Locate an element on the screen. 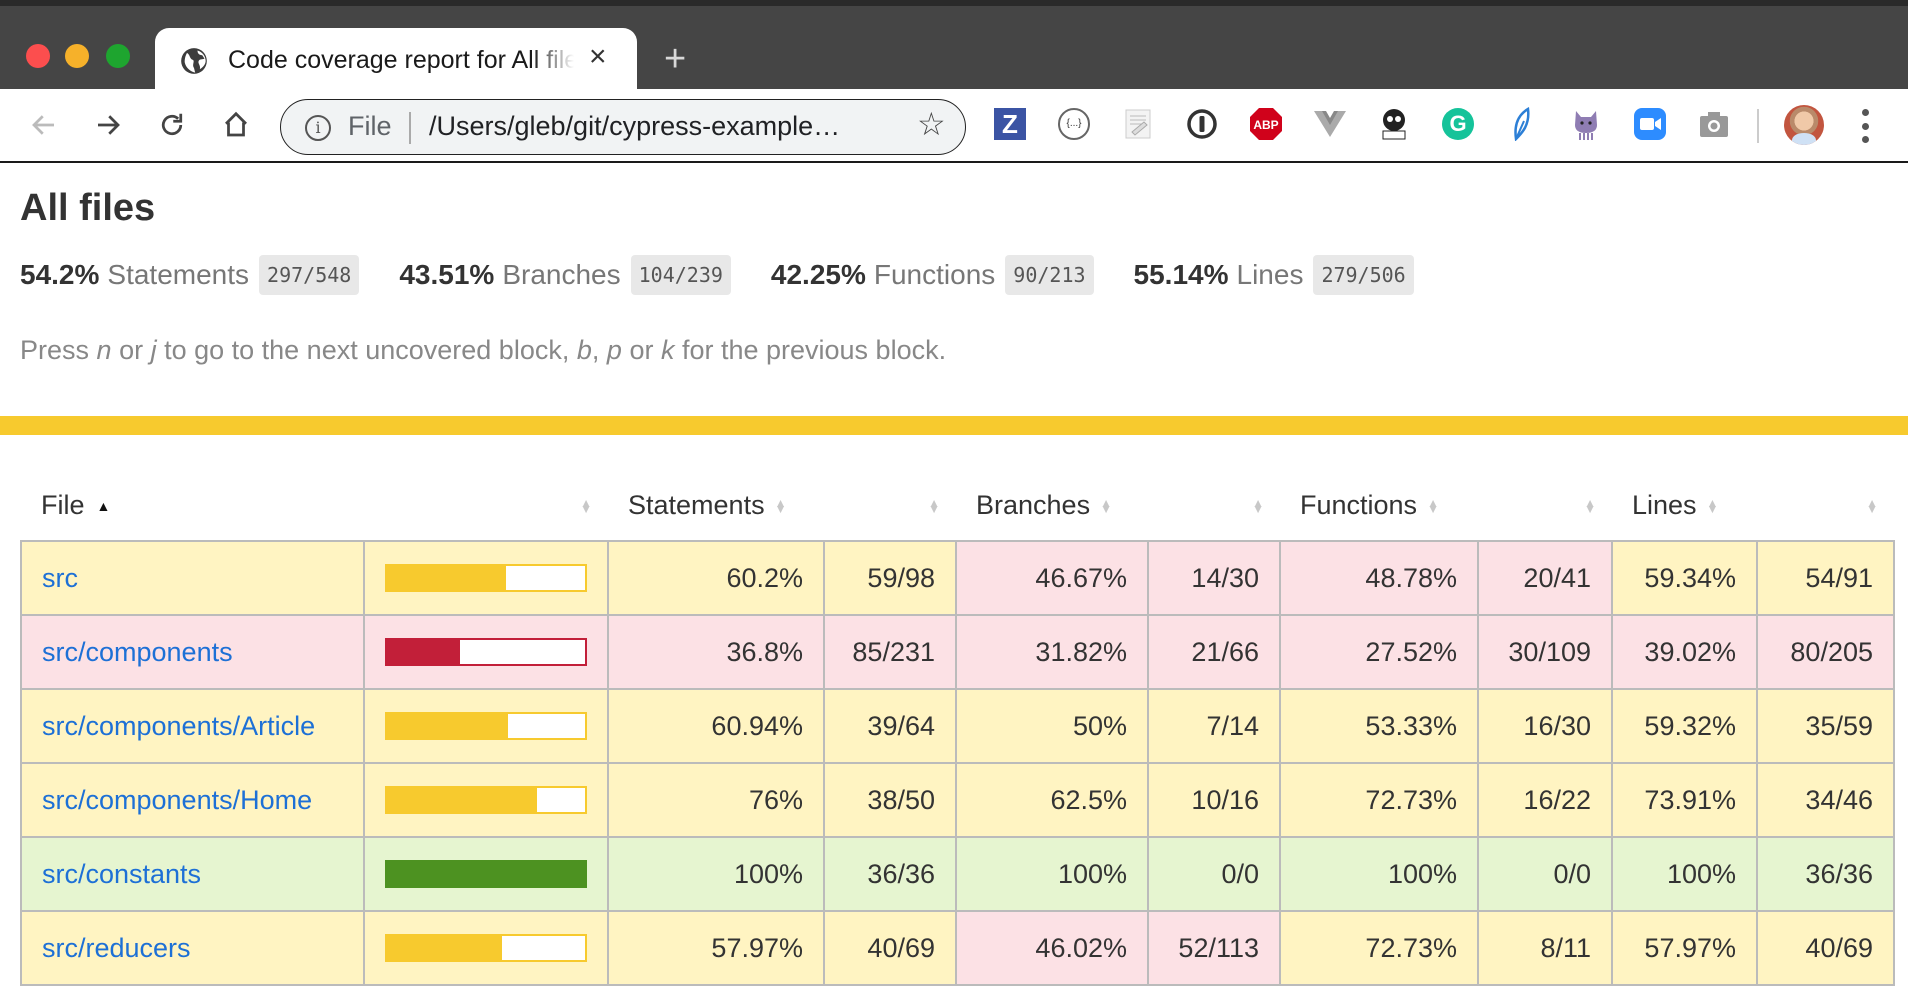 Image resolution: width=1908 pixels, height=998 pixels. lines-fraction-cell: 40/69 is located at coordinates (1825, 948).